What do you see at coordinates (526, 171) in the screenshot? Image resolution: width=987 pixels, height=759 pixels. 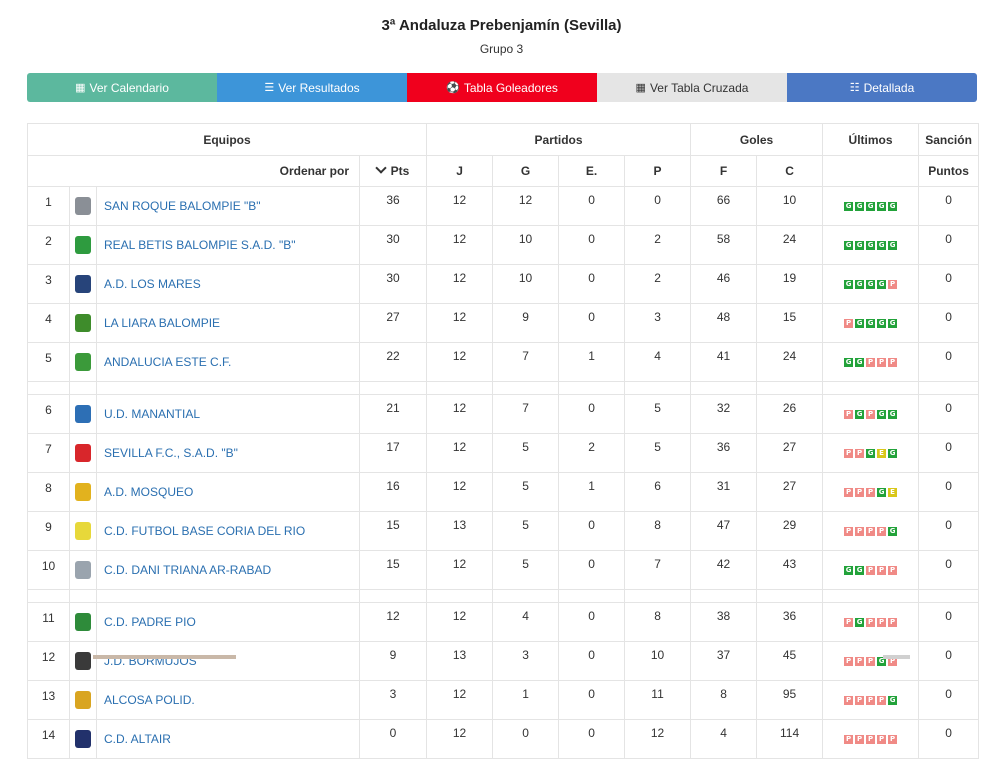 I see `g-header: G` at bounding box center [526, 171].